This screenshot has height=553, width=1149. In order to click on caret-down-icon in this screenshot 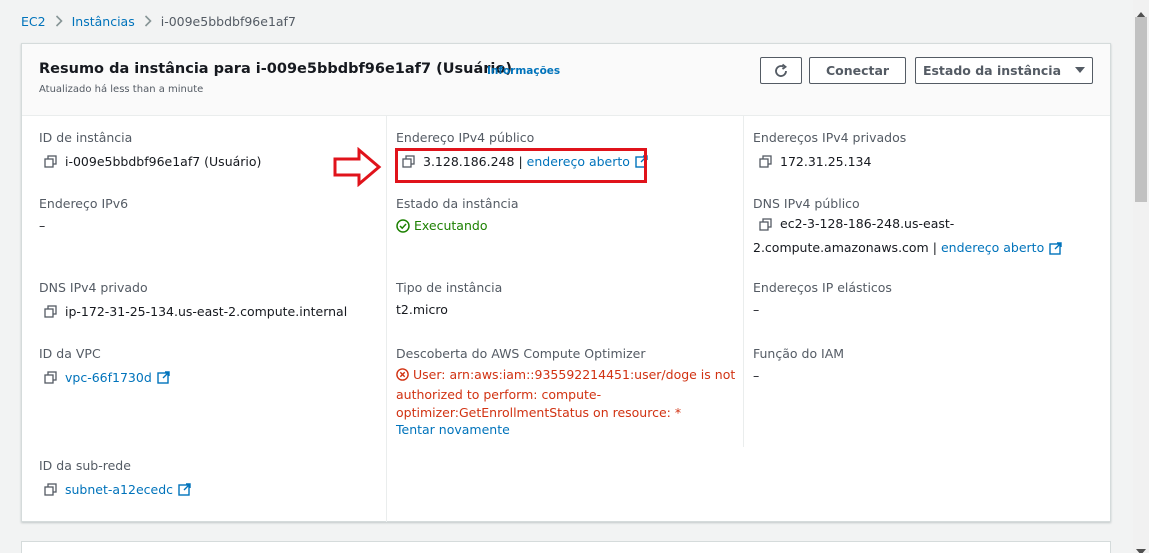, I will do `click(1080, 70)`.